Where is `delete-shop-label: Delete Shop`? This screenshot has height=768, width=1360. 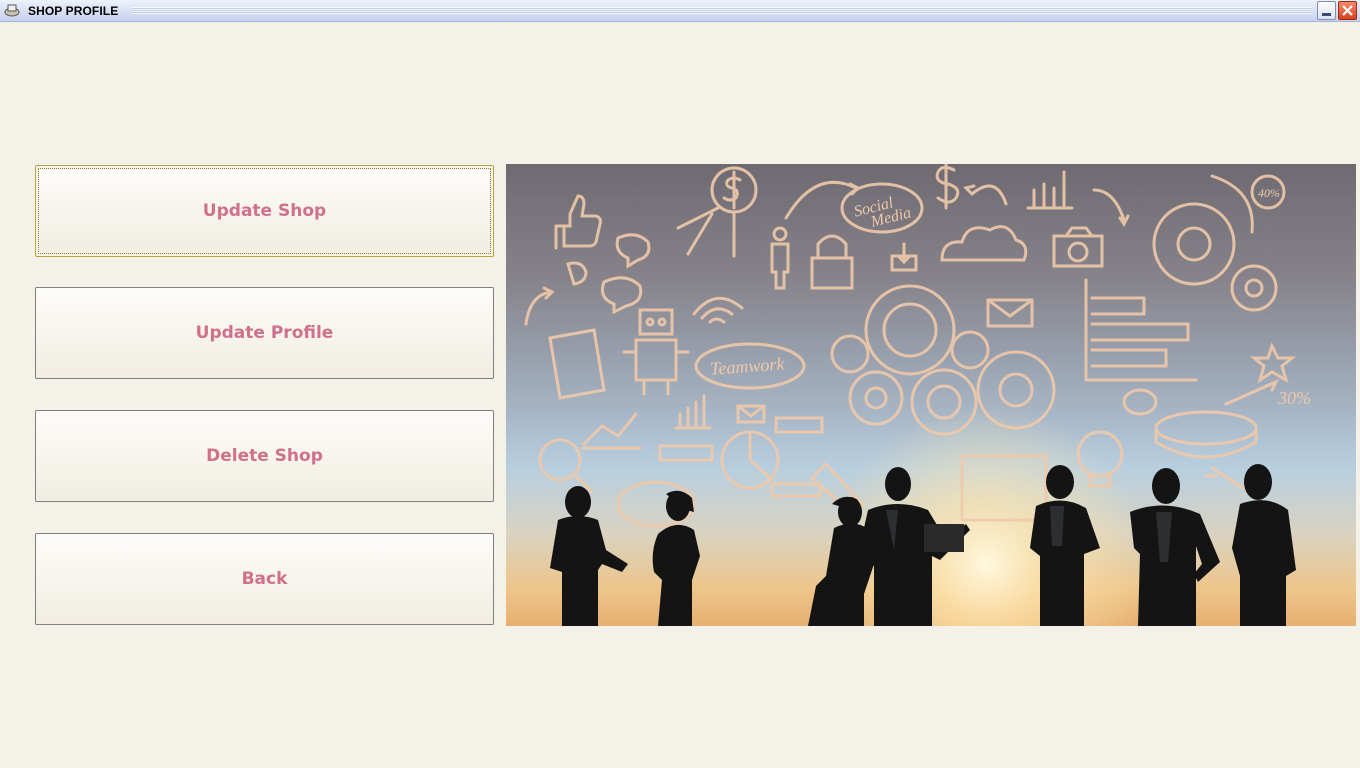
delete-shop-label: Delete Shop is located at coordinates (264, 456).